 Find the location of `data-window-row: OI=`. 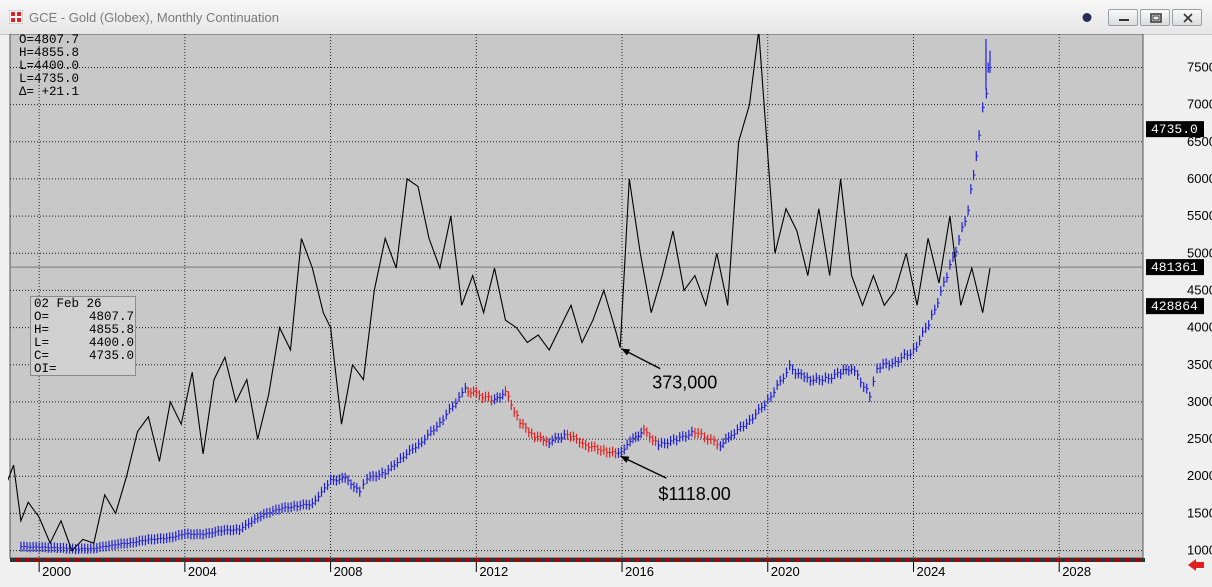

data-window-row: OI= is located at coordinates (84, 369).